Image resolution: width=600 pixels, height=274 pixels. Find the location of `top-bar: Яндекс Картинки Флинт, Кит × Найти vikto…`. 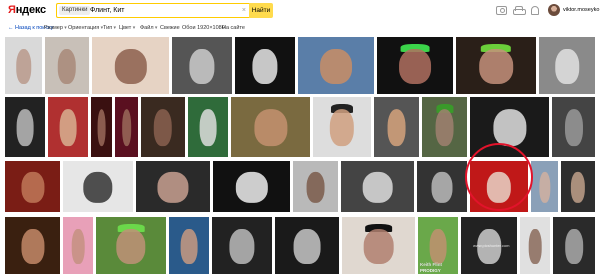

top-bar: Яндекс Картинки Флинт, Кит × Найти vikto… is located at coordinates (300, 11).